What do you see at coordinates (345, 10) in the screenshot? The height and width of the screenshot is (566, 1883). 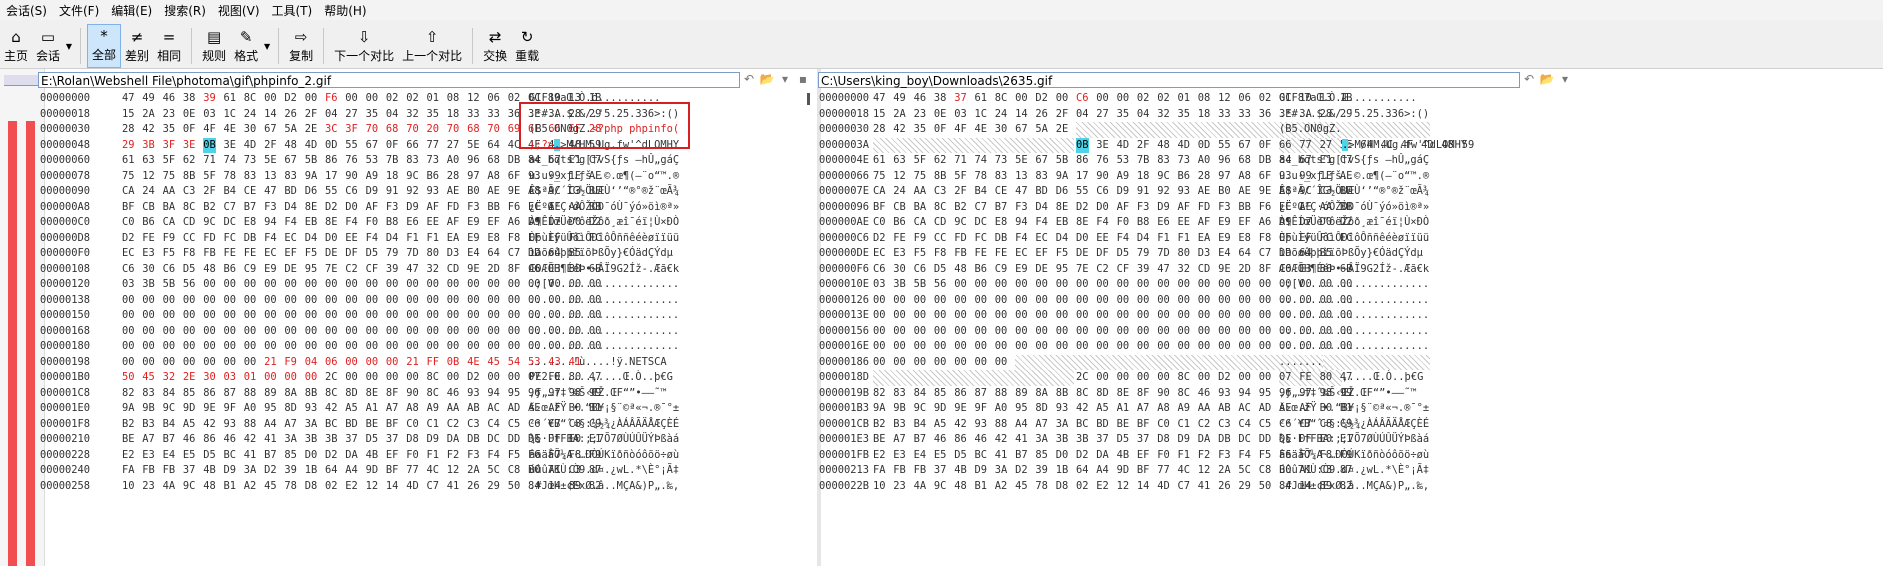 I see `menu-item: 帮助(H)` at bounding box center [345, 10].